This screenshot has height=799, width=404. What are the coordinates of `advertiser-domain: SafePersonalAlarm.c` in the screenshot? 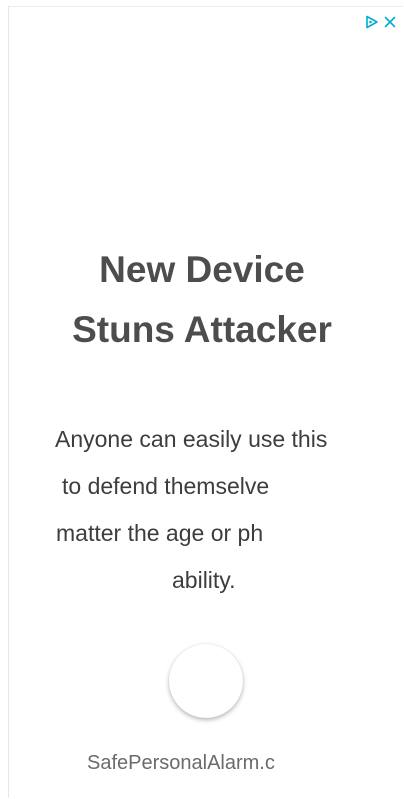 It's located at (190, 763).